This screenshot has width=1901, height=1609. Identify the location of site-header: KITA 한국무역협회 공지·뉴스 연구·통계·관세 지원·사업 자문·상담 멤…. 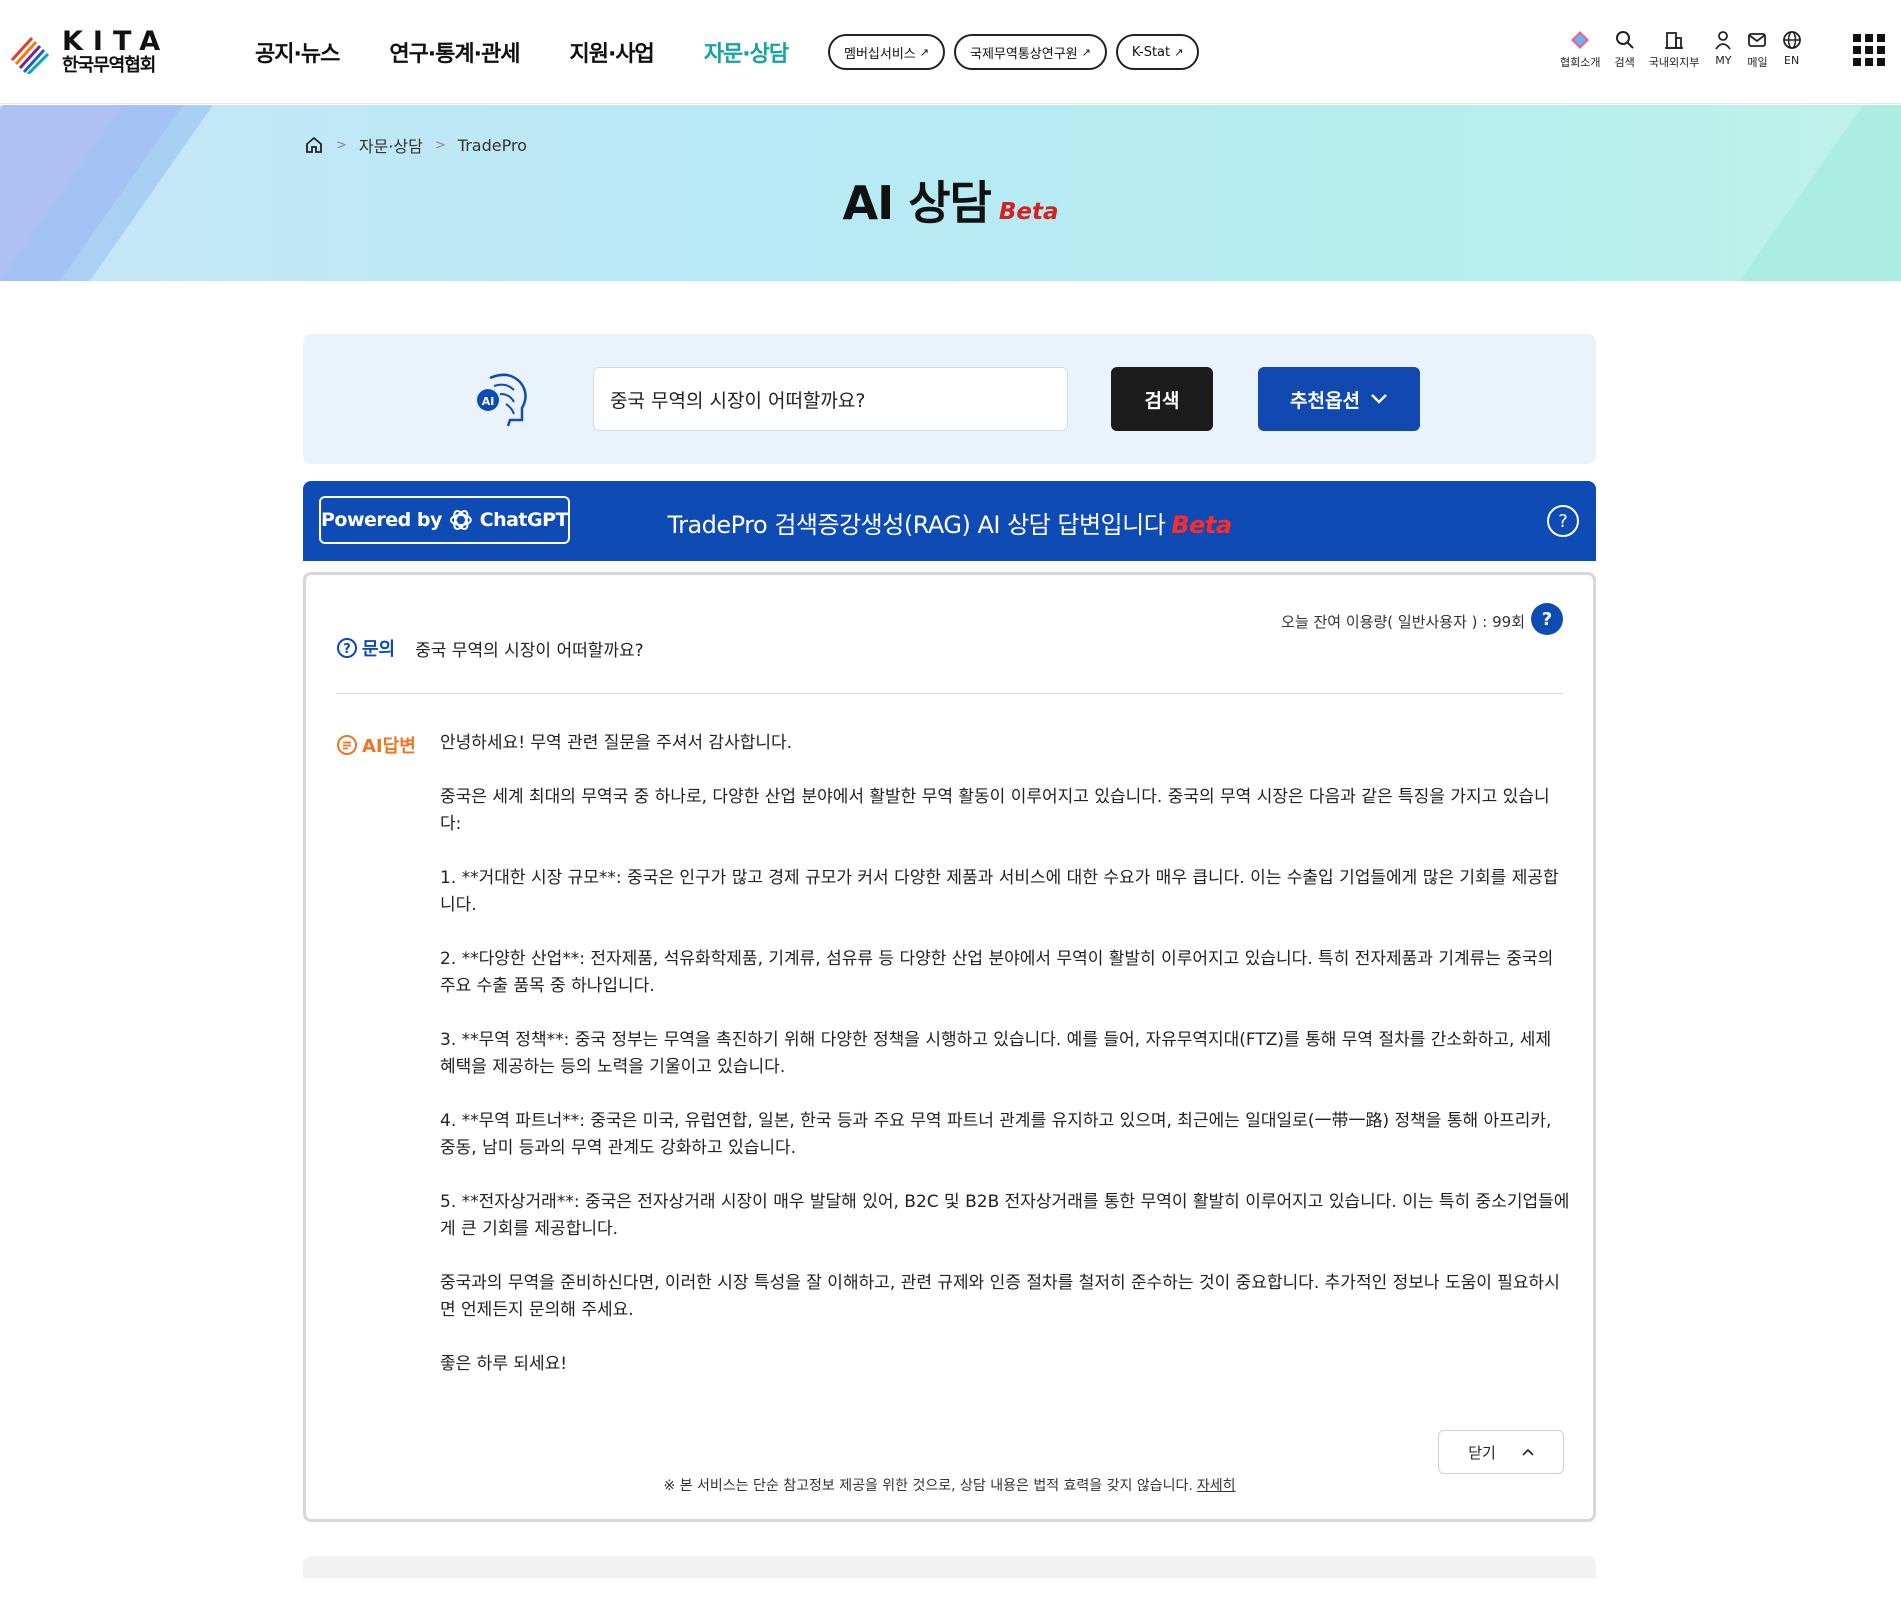
(950, 52).